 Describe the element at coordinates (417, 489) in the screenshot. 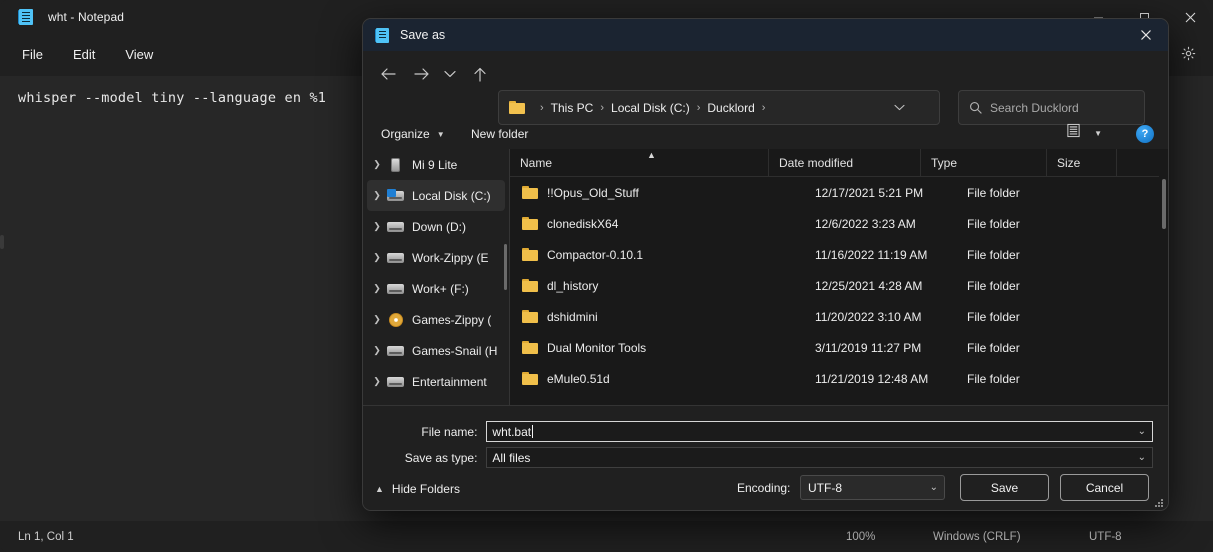

I see `hide-folders-button: ▲ Hide Folders` at that location.